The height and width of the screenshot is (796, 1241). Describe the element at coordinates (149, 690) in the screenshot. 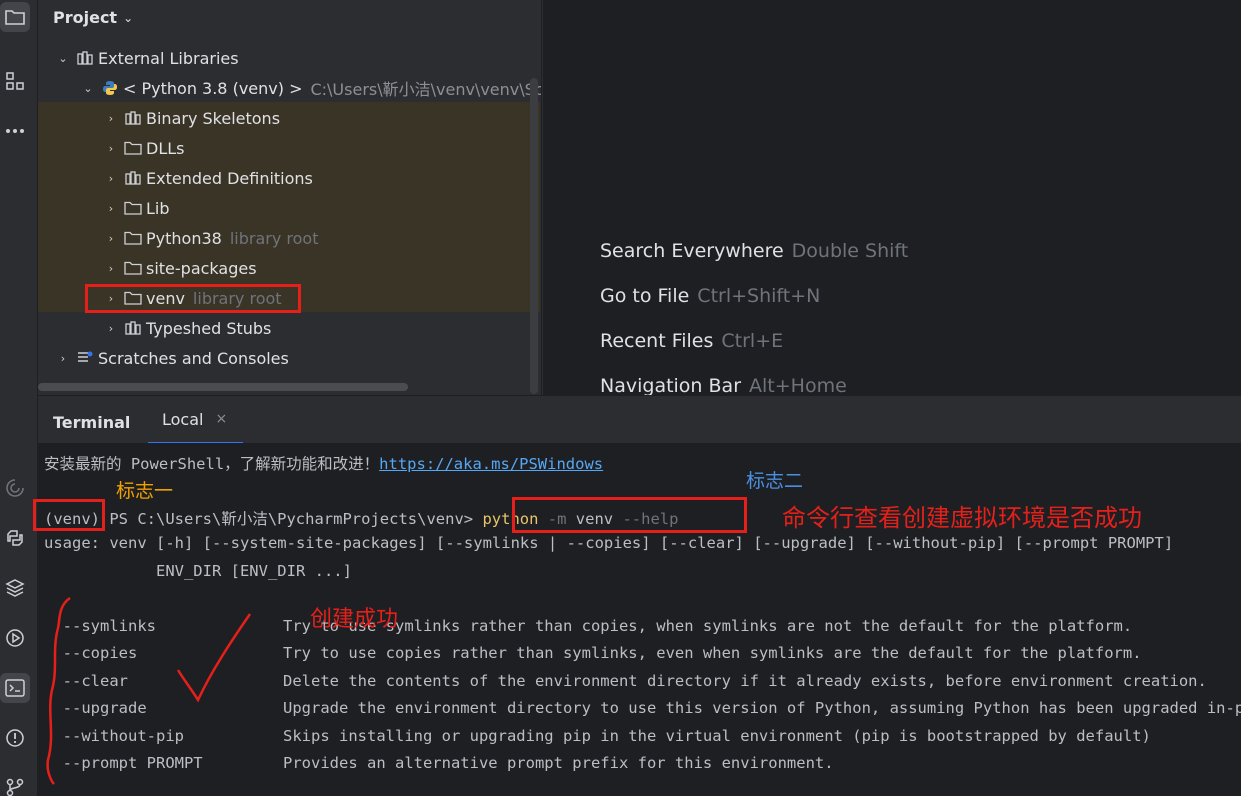

I see `hand-drawn-marks` at that location.